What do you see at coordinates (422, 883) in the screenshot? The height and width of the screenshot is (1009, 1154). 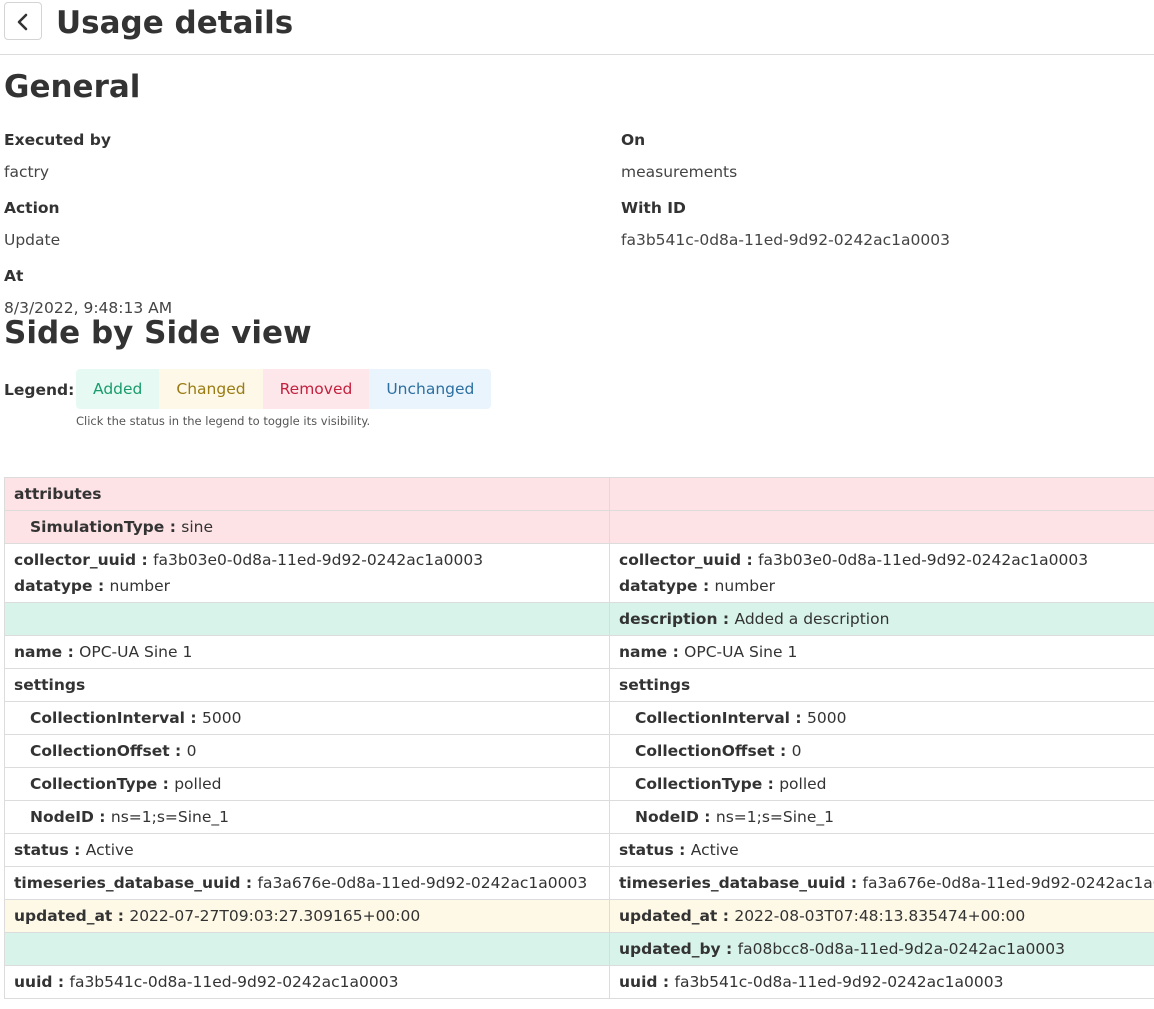 I see `diff-value: fa3a676e-0d8a-11ed-9d92-0242ac1a0003` at bounding box center [422, 883].